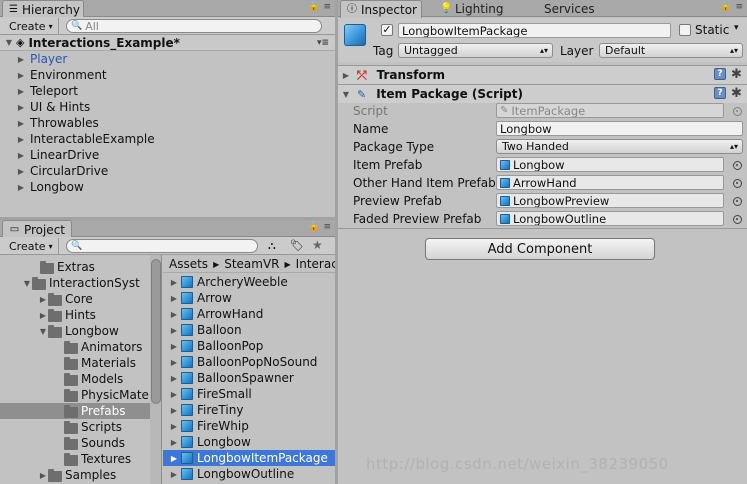  What do you see at coordinates (75, 363) in the screenshot?
I see `folder-tree-item: Materials` at bounding box center [75, 363].